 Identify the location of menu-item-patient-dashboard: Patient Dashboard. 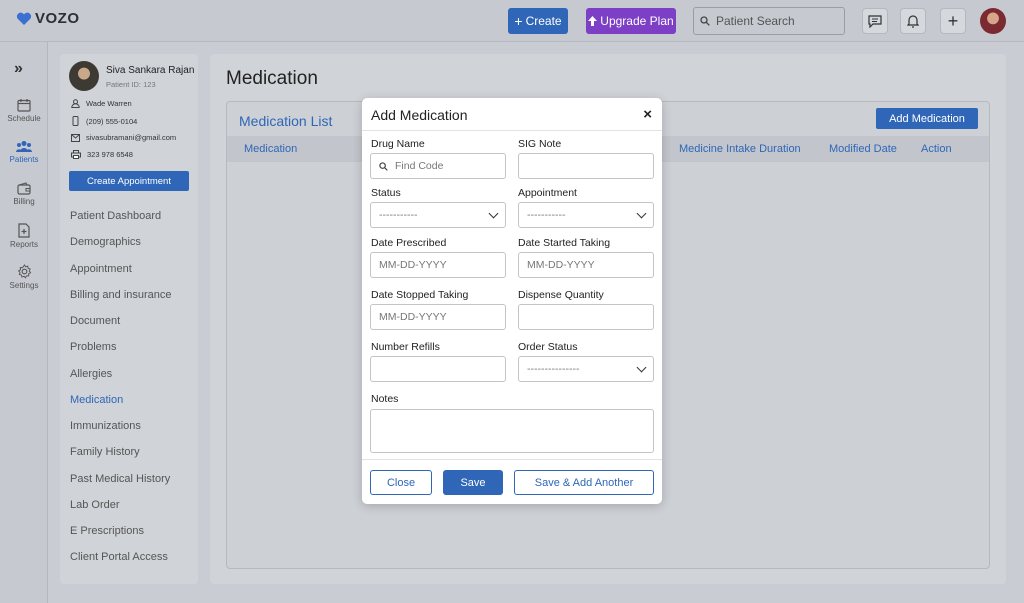
(115, 216).